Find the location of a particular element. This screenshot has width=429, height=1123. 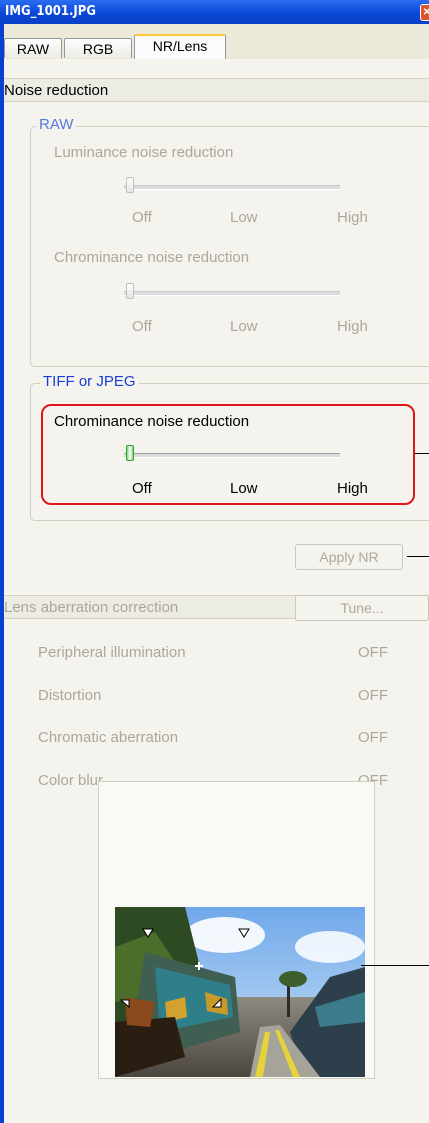

tiff-chrominance-tick-low: Low is located at coordinates (244, 488).